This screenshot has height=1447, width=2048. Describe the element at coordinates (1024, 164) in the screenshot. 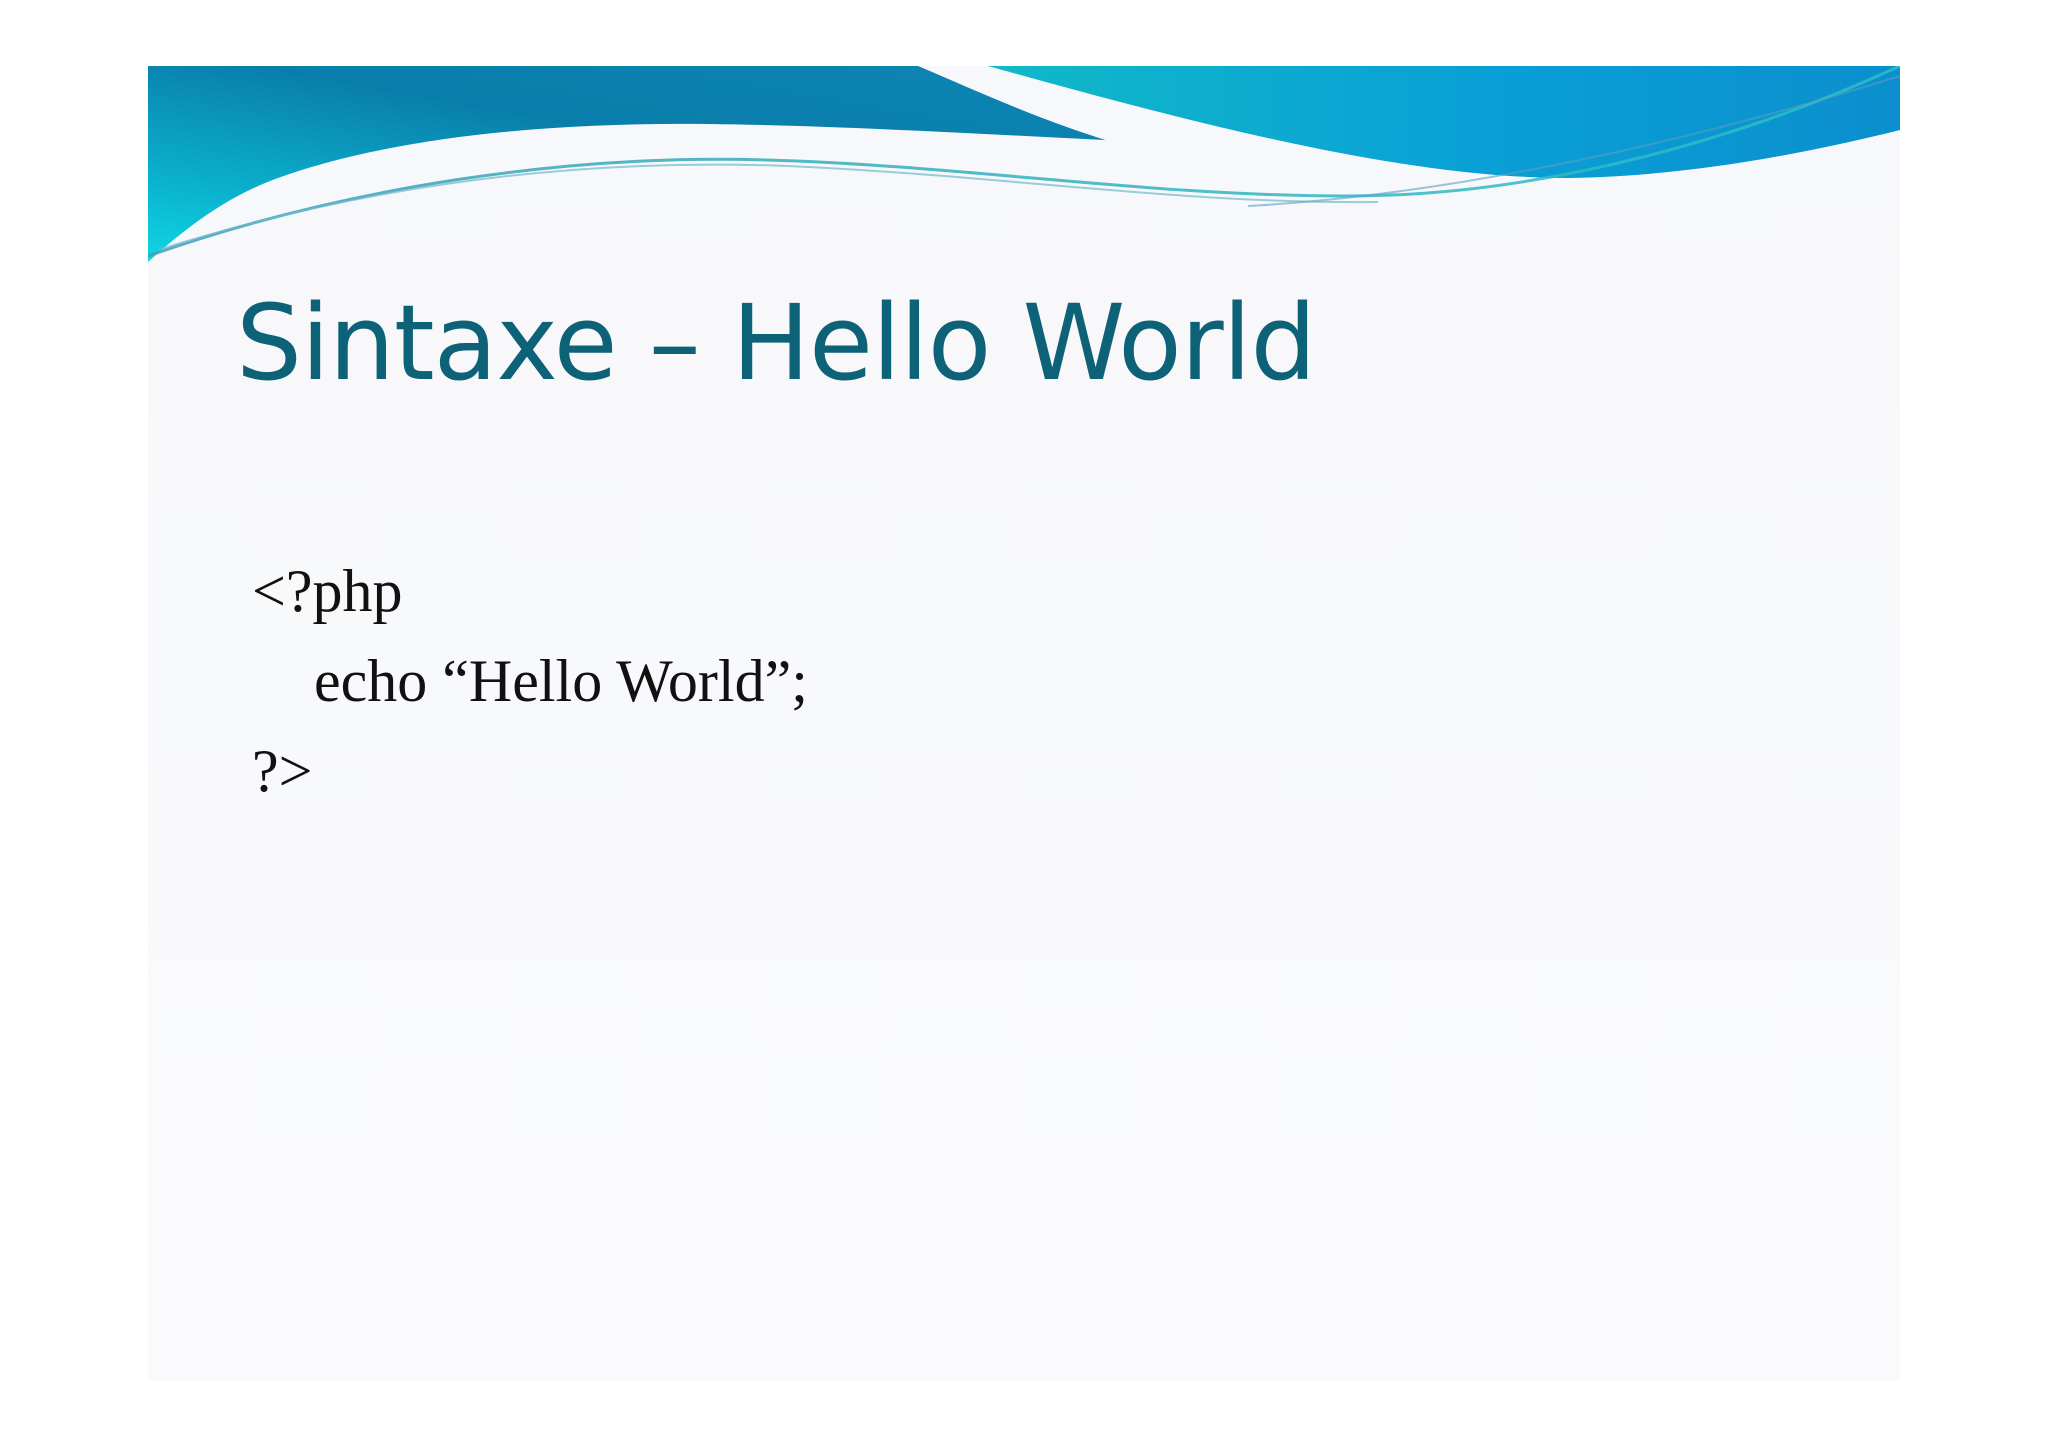

I see `header-wave-decoration` at that location.